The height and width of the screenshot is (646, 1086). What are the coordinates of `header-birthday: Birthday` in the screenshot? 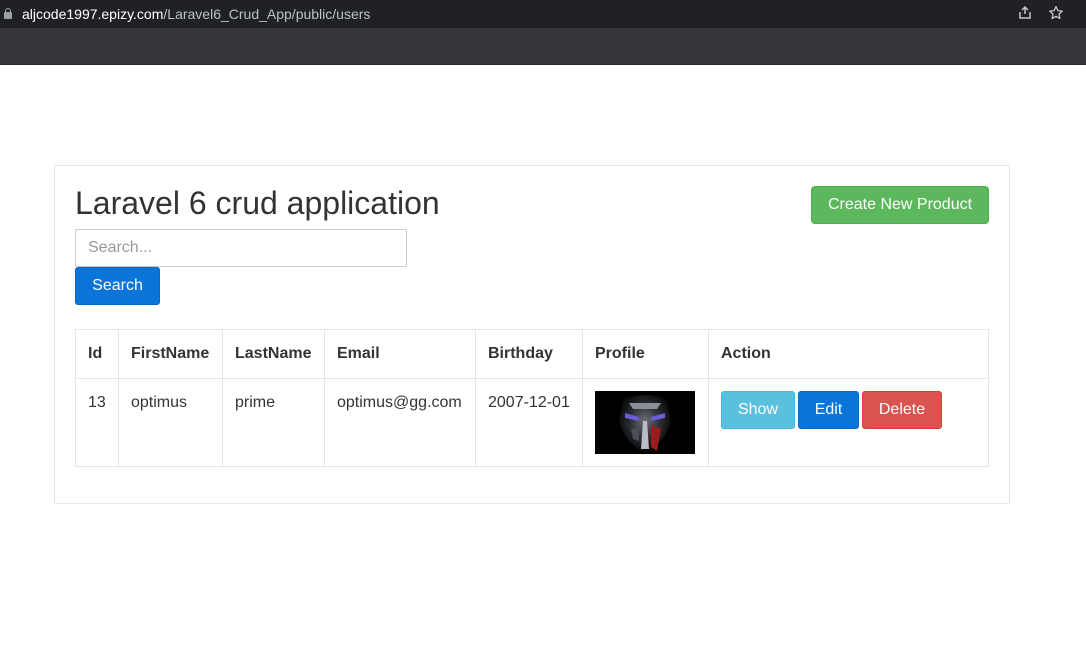 It's located at (529, 354).